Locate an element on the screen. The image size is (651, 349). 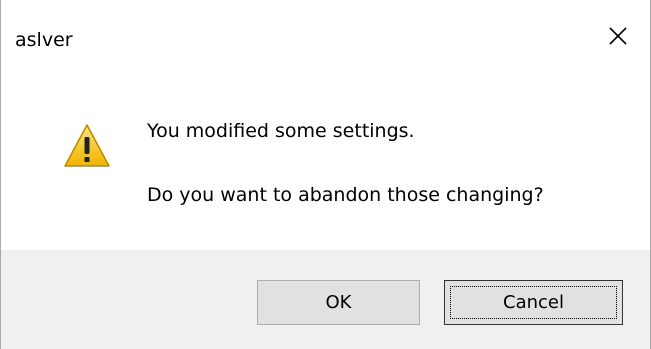
message-line-2: Do you want to abandon those changing? is located at coordinates (345, 195).